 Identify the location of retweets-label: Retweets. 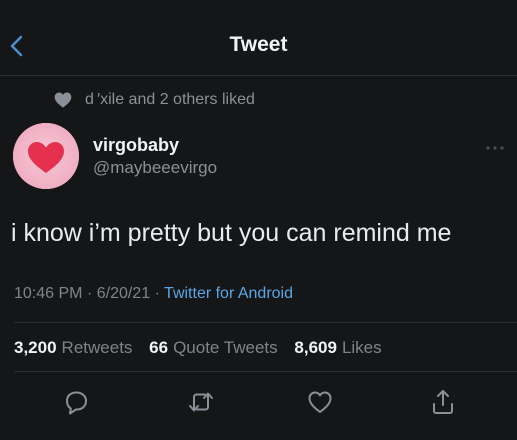
(97, 347).